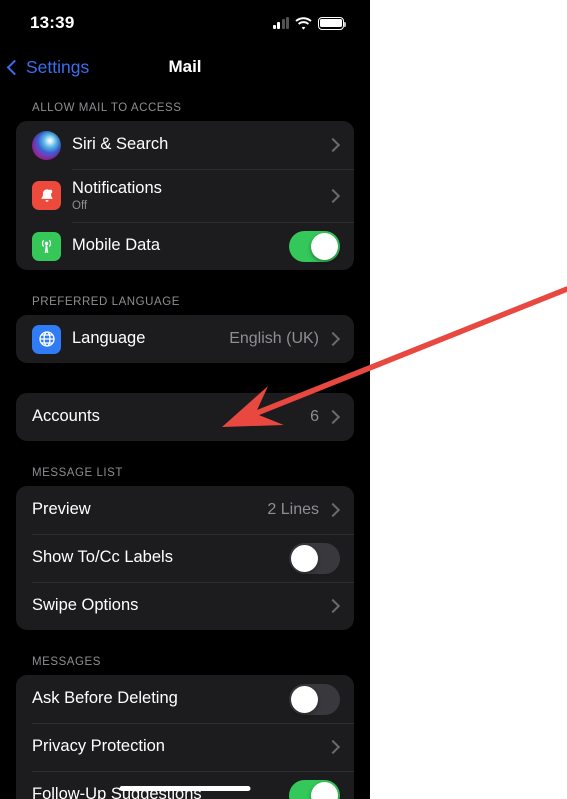 This screenshot has width=567, height=799. I want to click on row-privacy-protection: Privacy Protection, so click(185, 747).